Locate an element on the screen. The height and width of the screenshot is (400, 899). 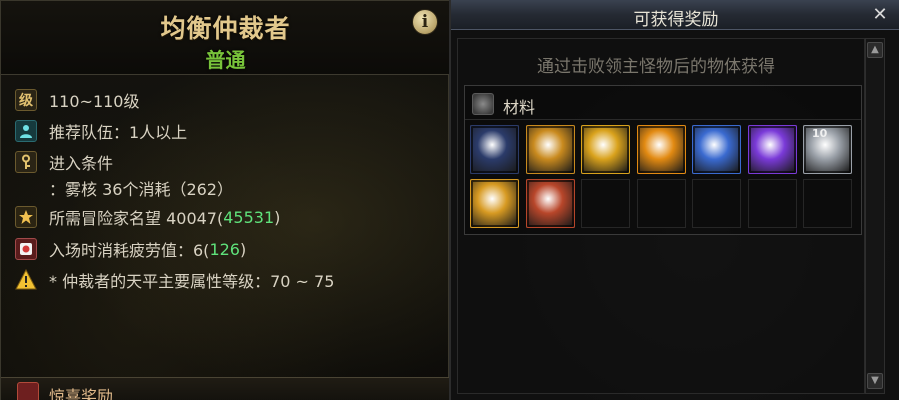
level-row: 级 110~110级 is located at coordinates (77, 100).